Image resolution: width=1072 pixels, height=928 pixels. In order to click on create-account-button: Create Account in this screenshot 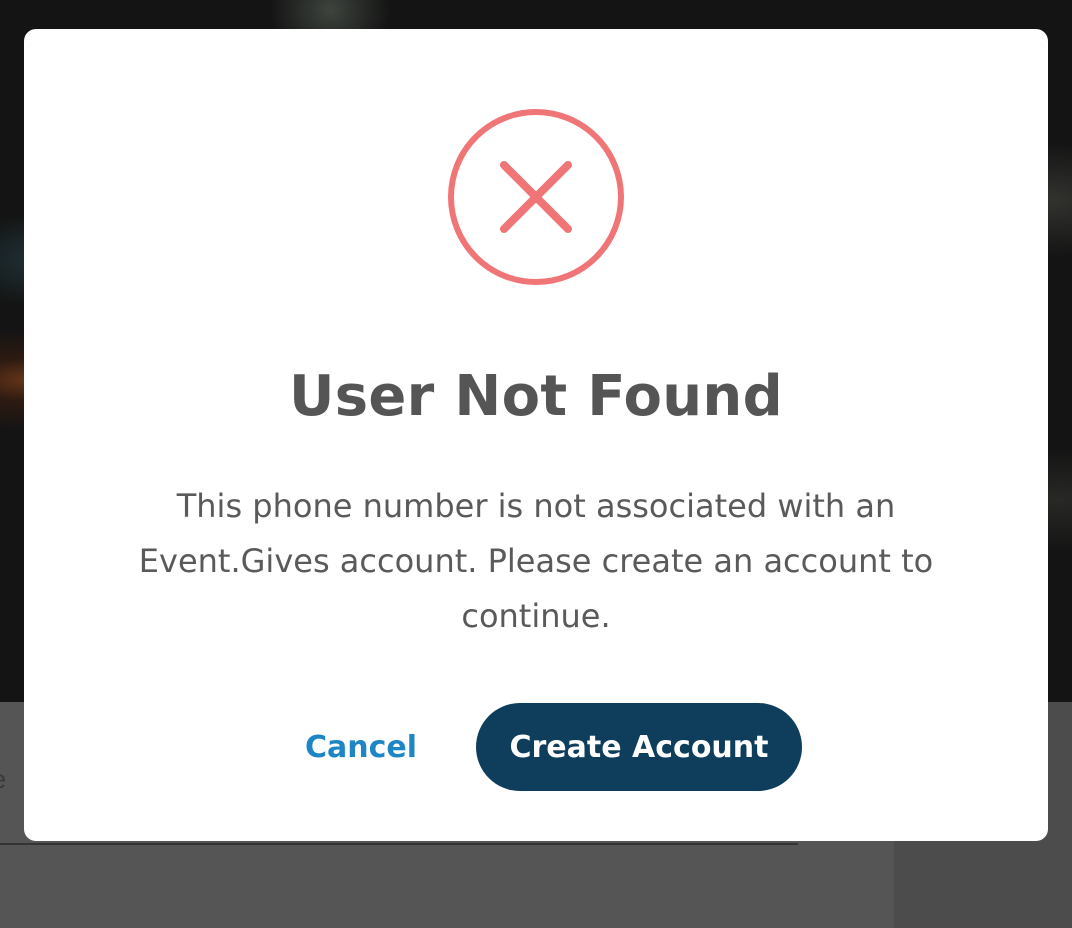, I will do `click(639, 747)`.